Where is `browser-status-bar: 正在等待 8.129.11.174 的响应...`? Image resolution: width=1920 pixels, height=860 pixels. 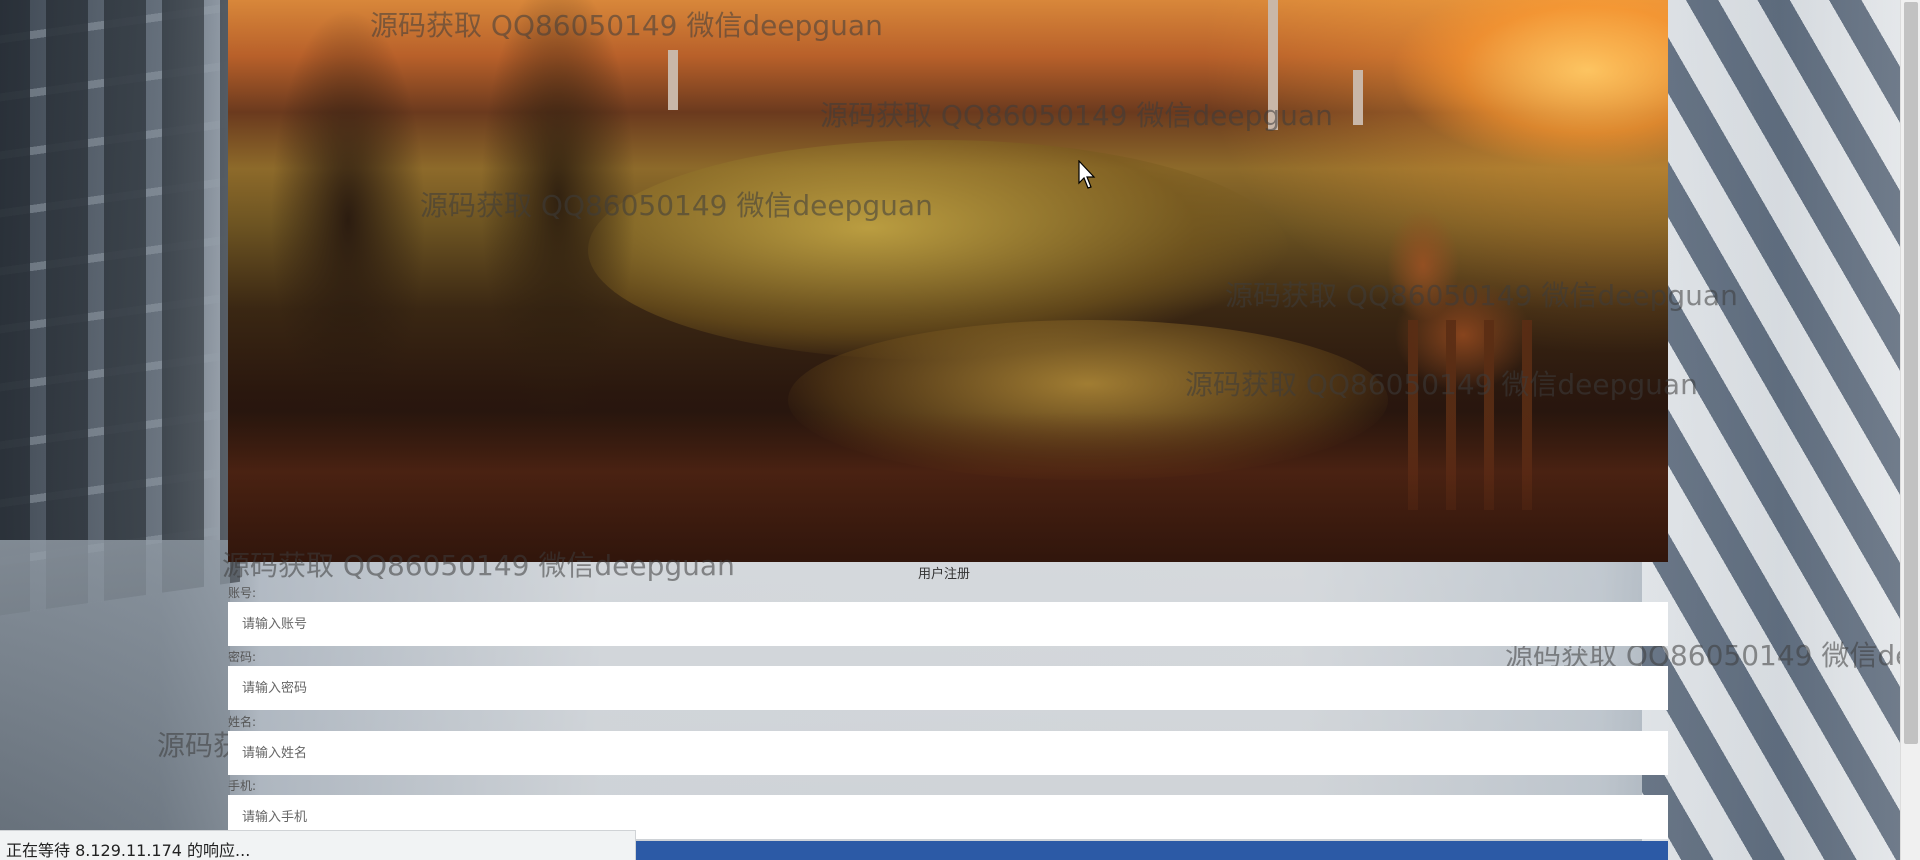
browser-status-bar: 正在等待 8.129.11.174 的响应... is located at coordinates (318, 845).